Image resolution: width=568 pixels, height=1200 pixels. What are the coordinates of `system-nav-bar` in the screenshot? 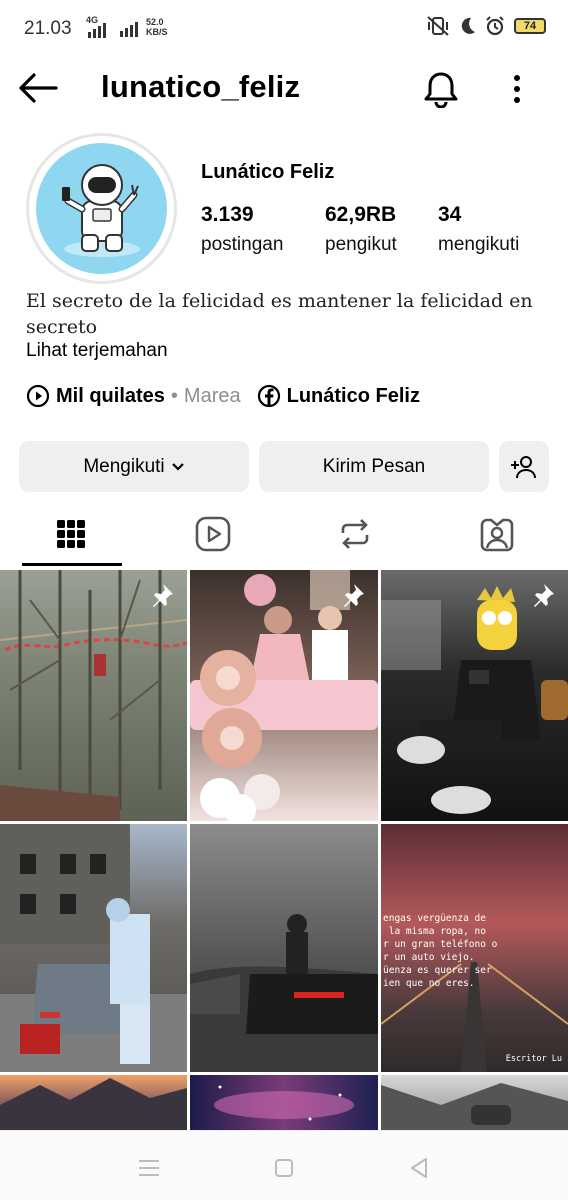 It's located at (284, 1165).